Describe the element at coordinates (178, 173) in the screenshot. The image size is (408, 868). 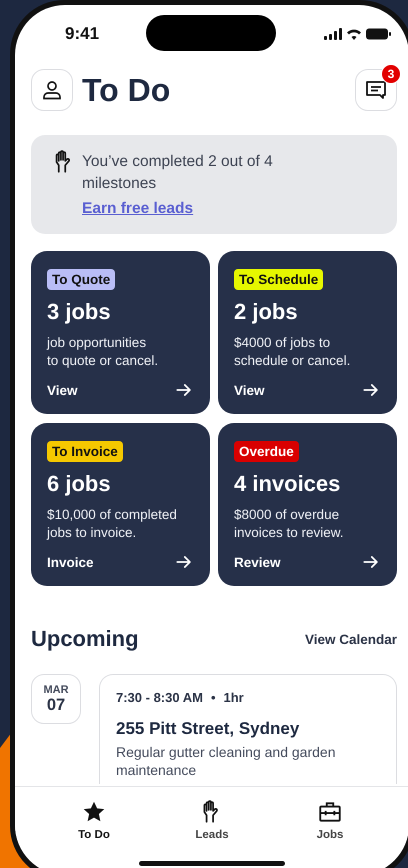
I see `milestone-text: You’ve completed 2 out of 4 milestones` at that location.